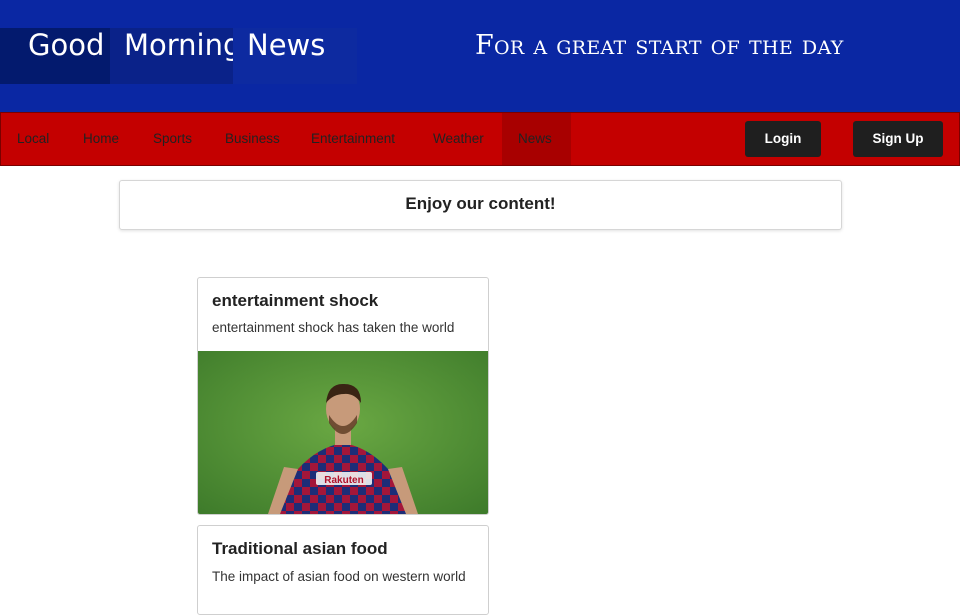 The height and width of the screenshot is (615, 960). Describe the element at coordinates (252, 139) in the screenshot. I see `nav-item-business: Business` at that location.